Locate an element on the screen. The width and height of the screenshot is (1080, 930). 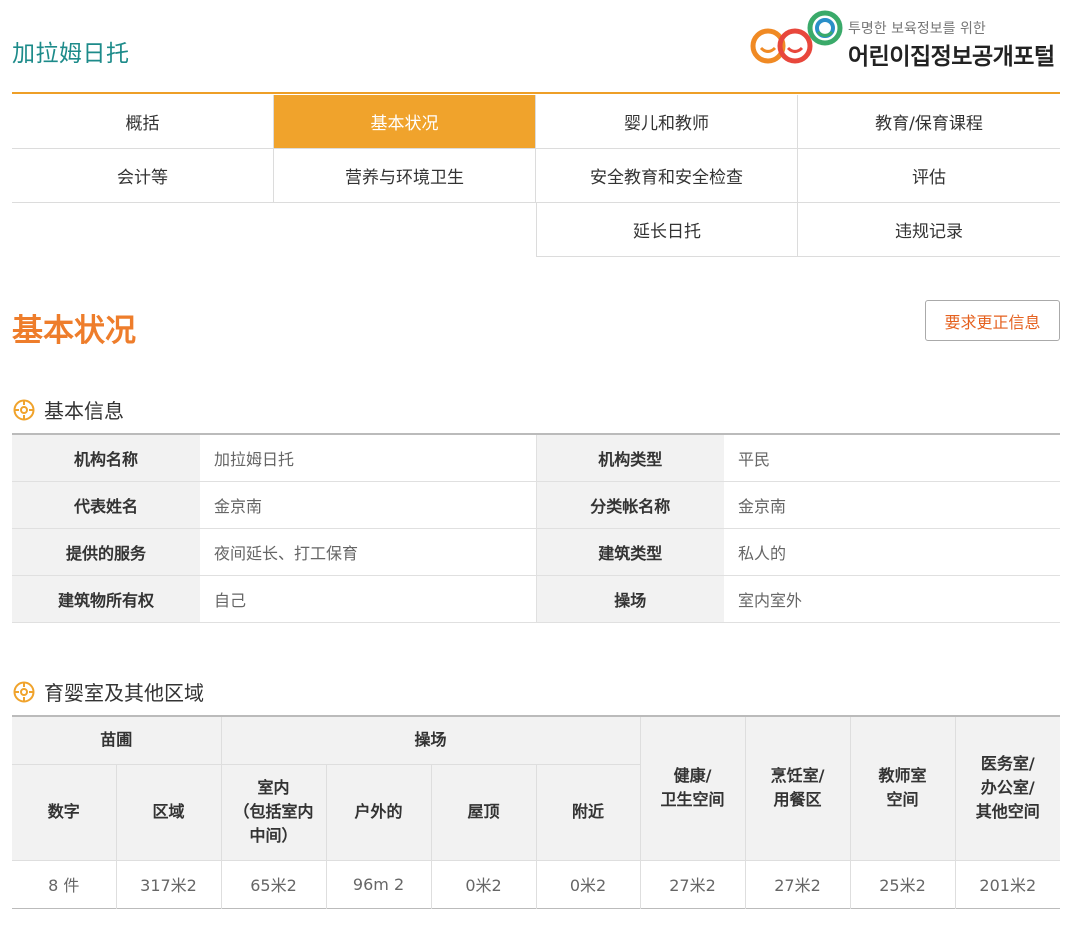
field-label: 操场 is located at coordinates (629, 599).